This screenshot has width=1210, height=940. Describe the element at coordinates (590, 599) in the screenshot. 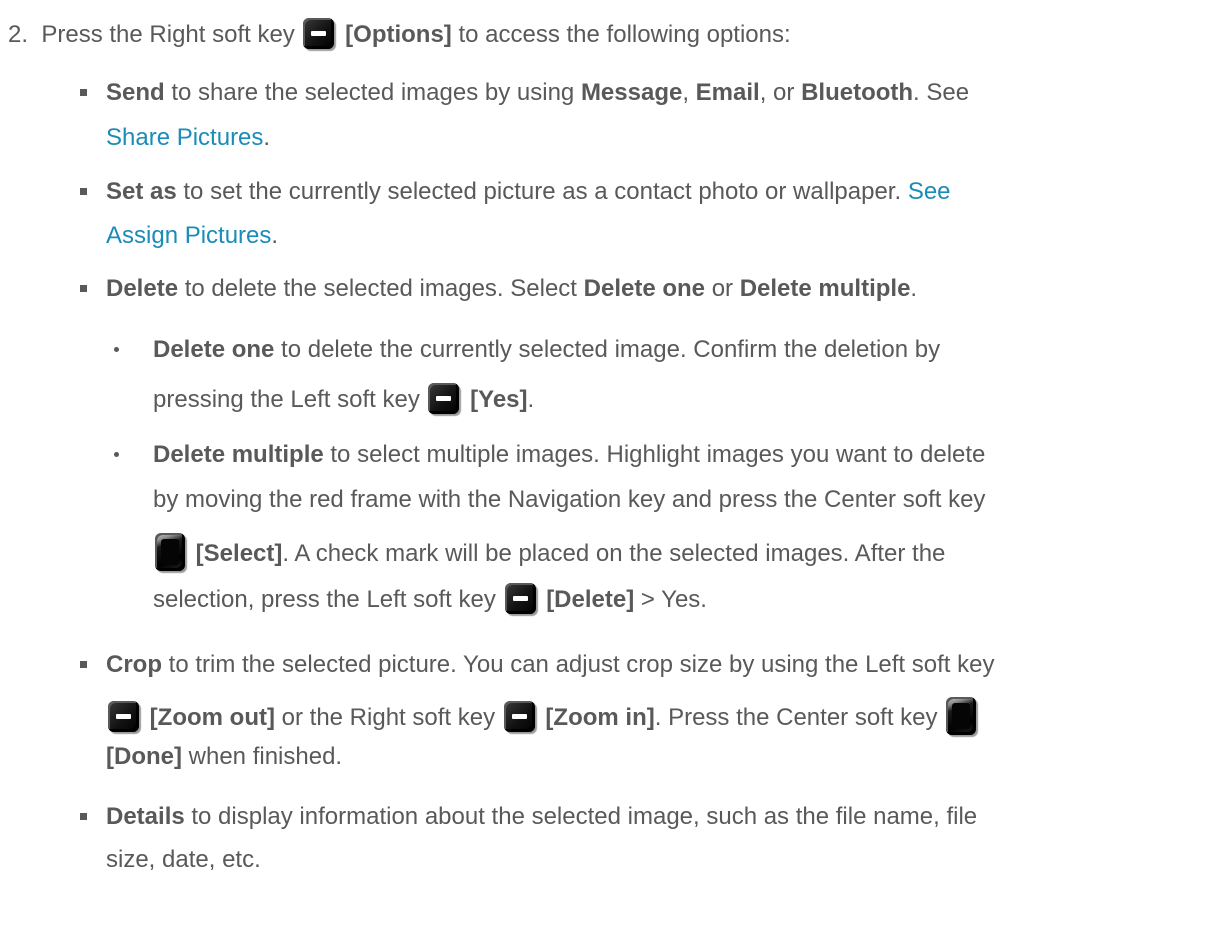

I see `delete-label: [Delete]` at that location.